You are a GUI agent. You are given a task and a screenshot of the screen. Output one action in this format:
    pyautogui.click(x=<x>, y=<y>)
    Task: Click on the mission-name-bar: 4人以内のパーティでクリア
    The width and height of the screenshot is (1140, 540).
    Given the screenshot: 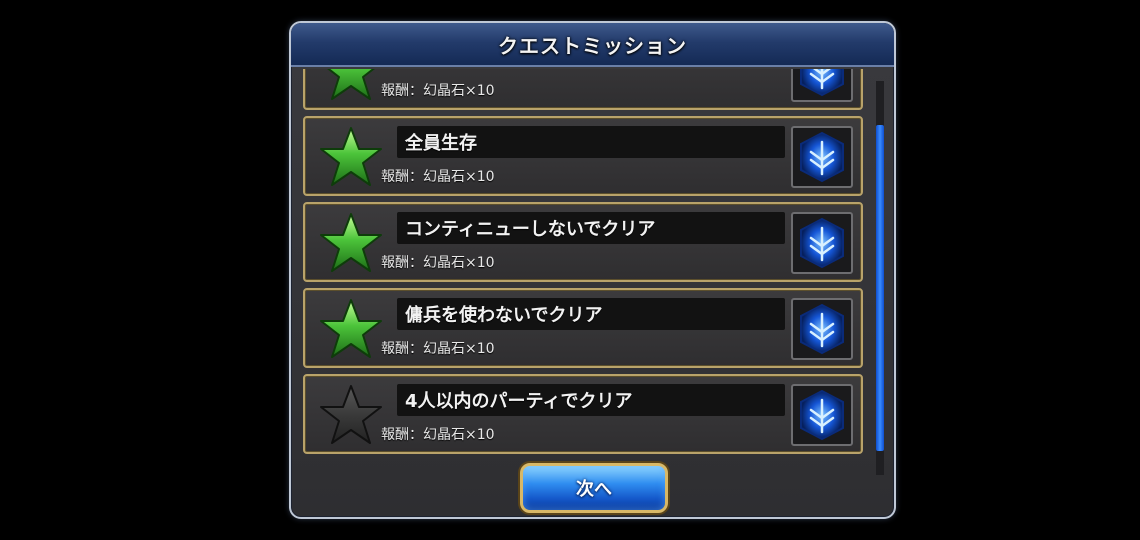 What is the action you would take?
    pyautogui.click(x=591, y=400)
    